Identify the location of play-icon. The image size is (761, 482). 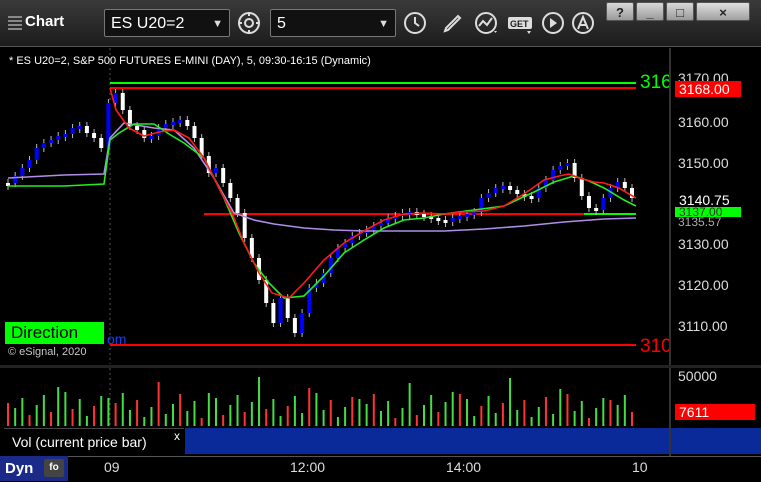
(553, 23).